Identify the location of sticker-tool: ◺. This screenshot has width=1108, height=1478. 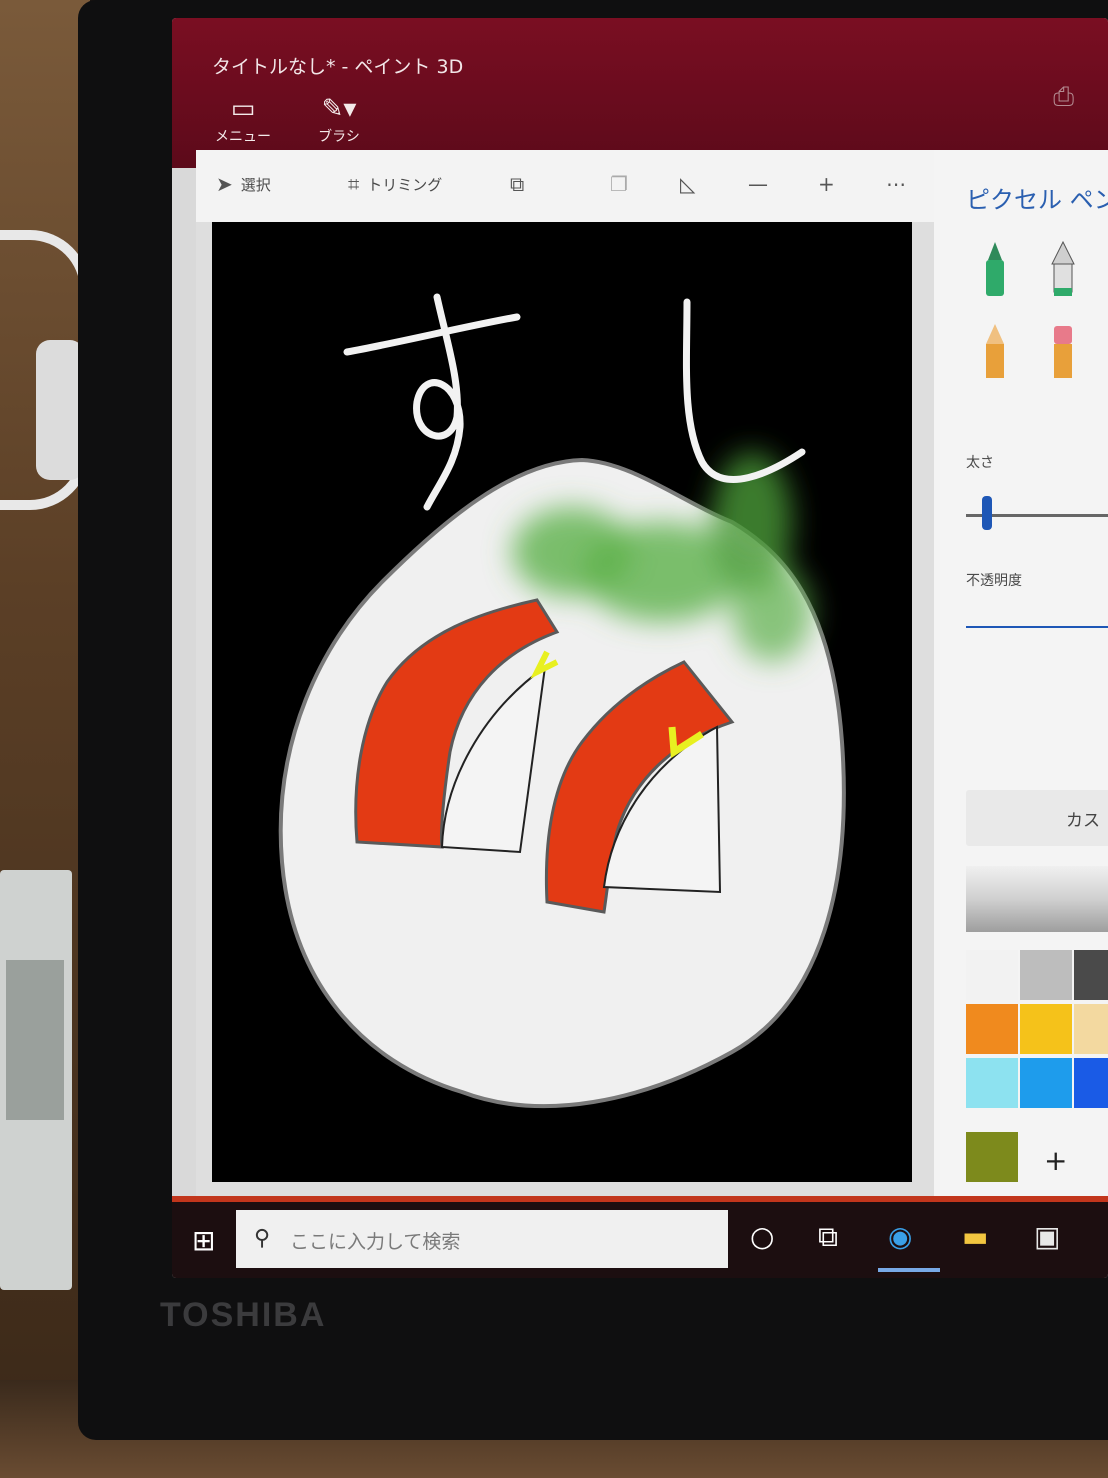
(687, 184).